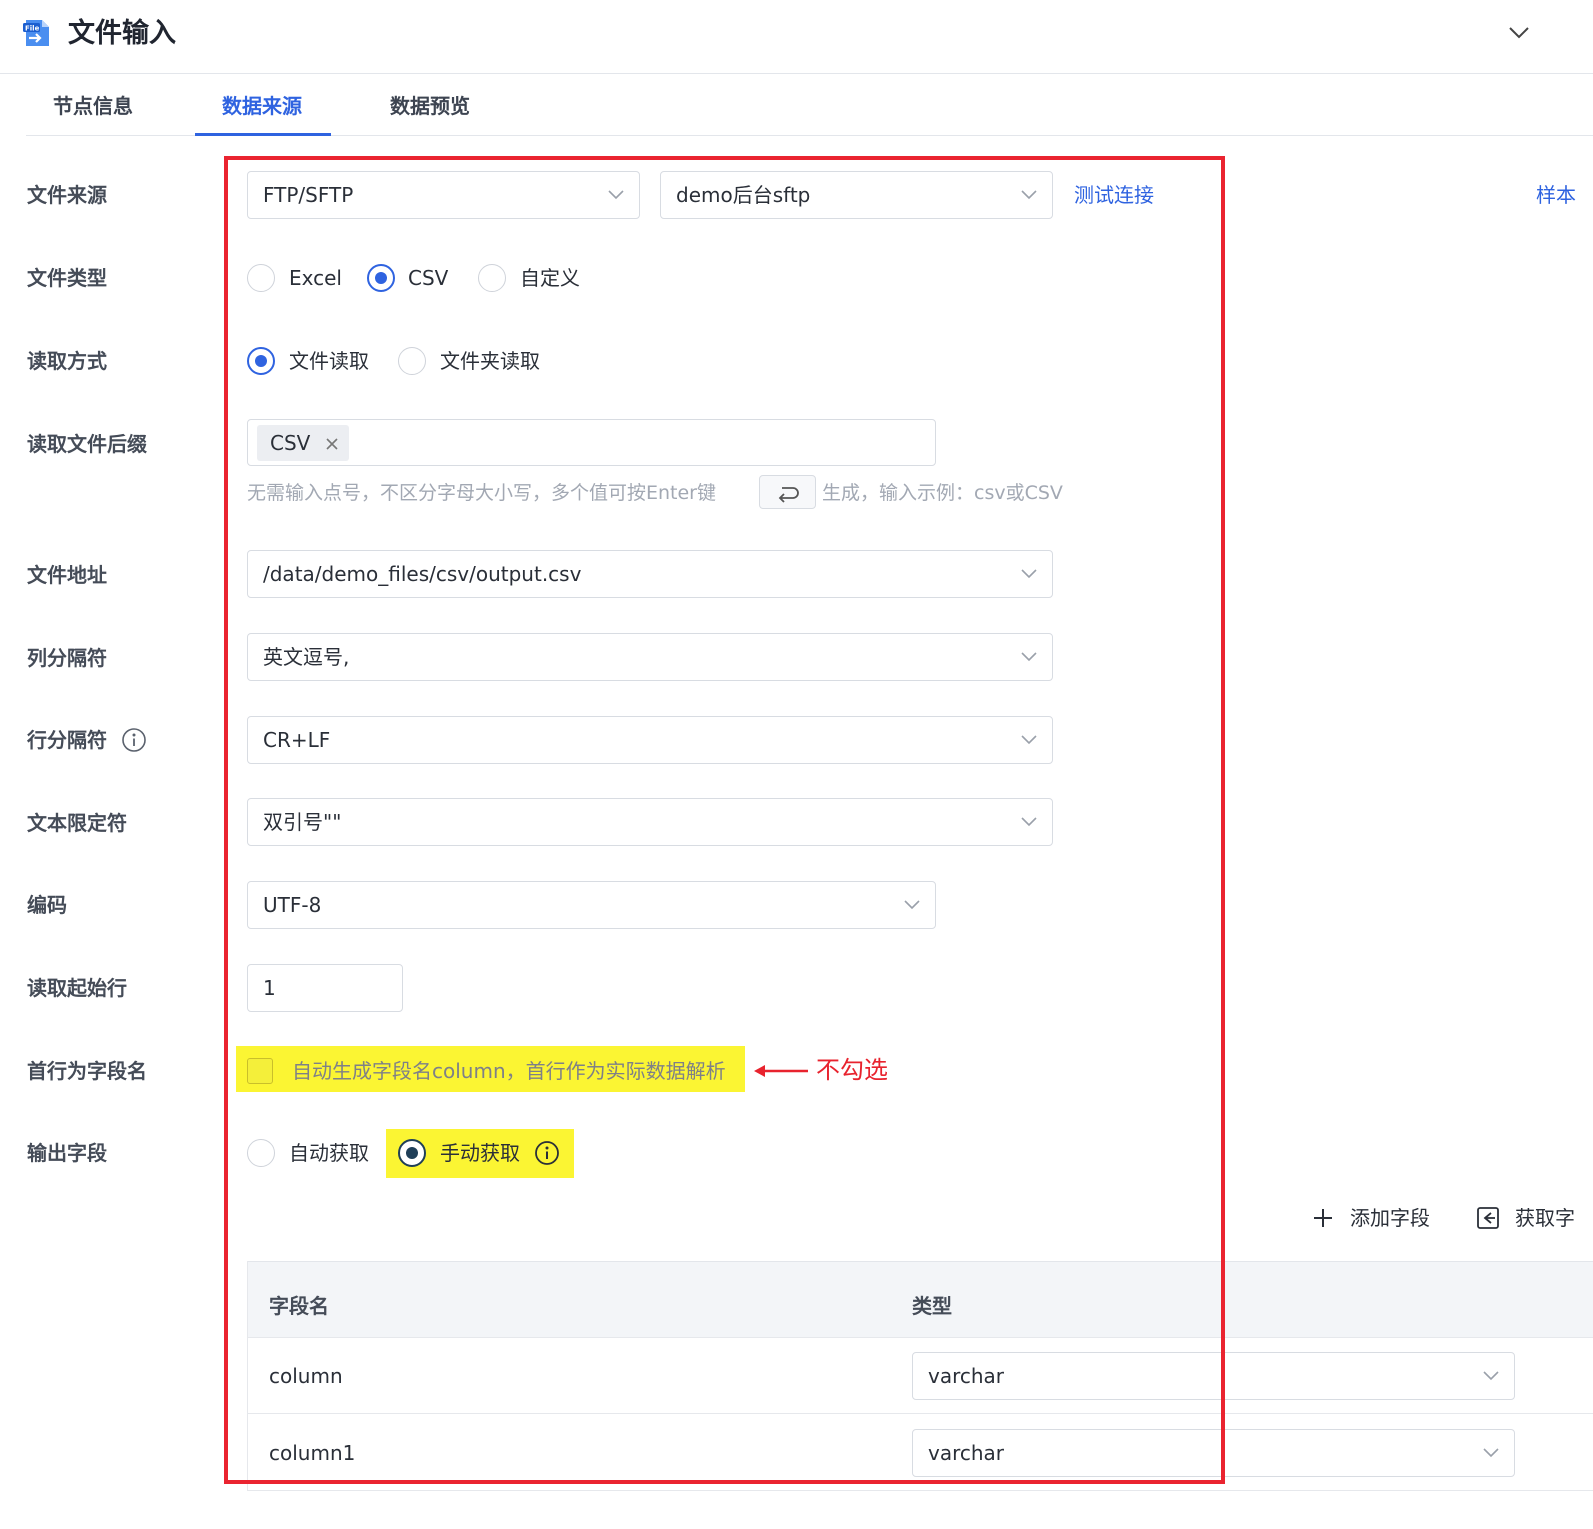 The image size is (1593, 1529). What do you see at coordinates (509, 1071) in the screenshot?
I see `header-row-checkbox-label: 自动生成字段名column，首行作为实际数据解析` at bounding box center [509, 1071].